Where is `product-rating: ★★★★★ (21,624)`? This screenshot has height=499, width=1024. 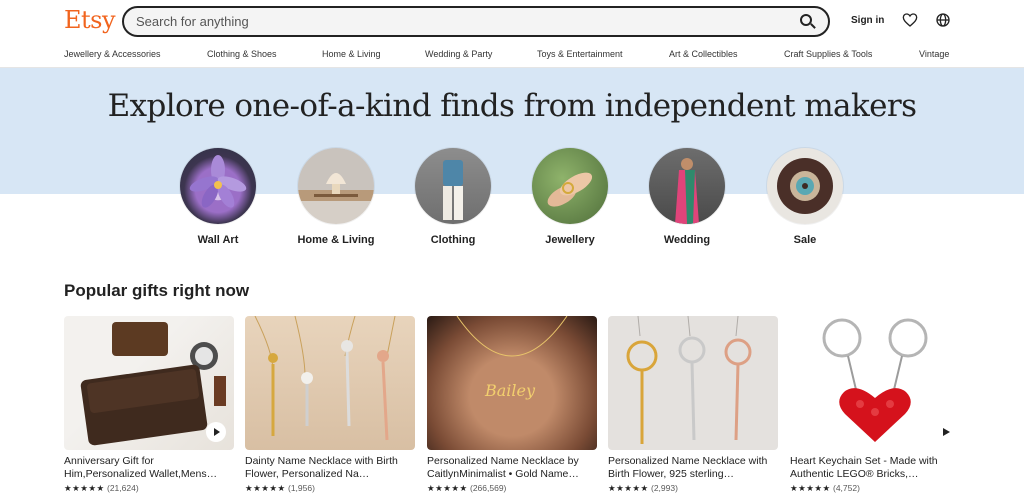 product-rating: ★★★★★ (21,624) is located at coordinates (149, 488).